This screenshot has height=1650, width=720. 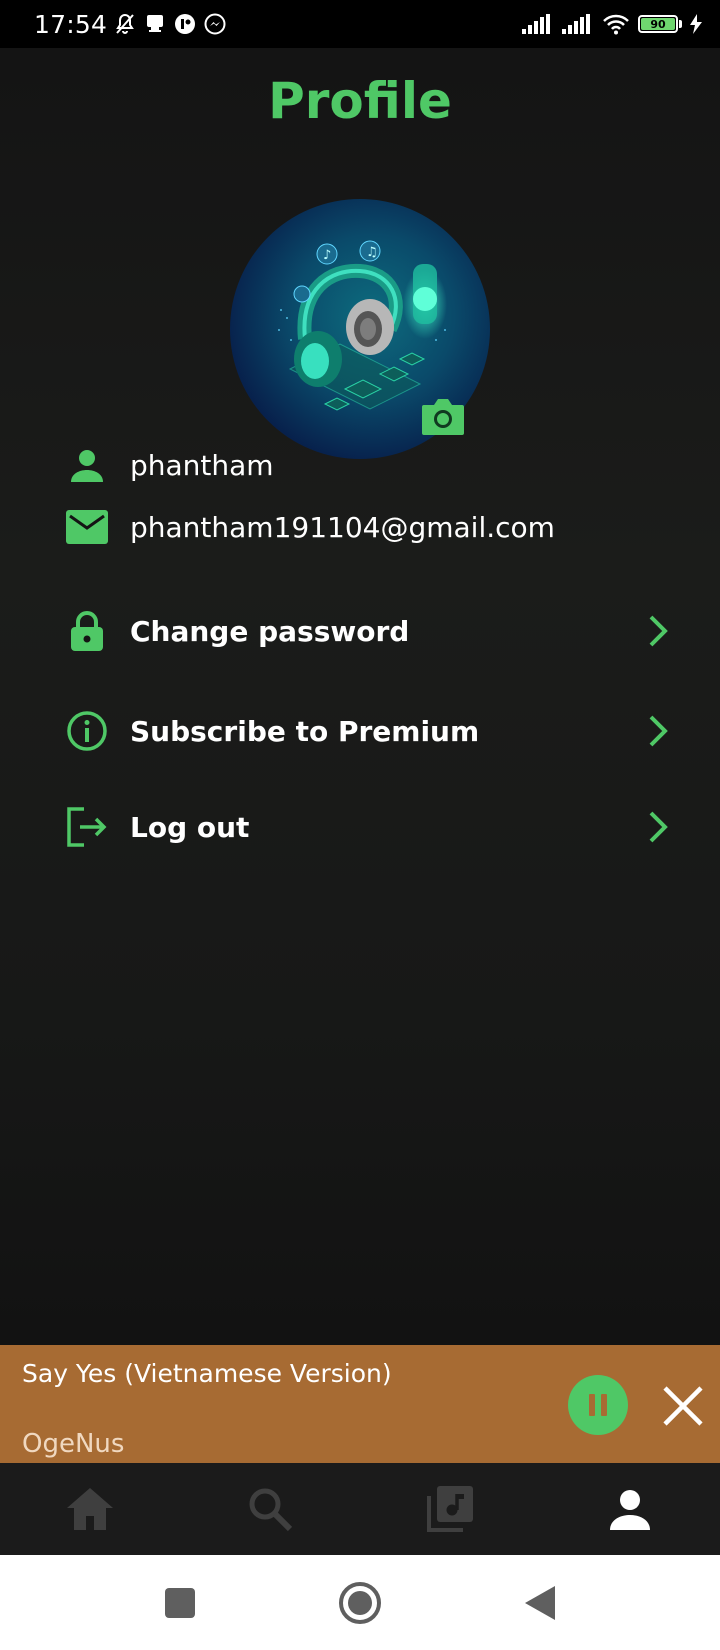 What do you see at coordinates (155, 23) in the screenshot?
I see `notification-icon` at bounding box center [155, 23].